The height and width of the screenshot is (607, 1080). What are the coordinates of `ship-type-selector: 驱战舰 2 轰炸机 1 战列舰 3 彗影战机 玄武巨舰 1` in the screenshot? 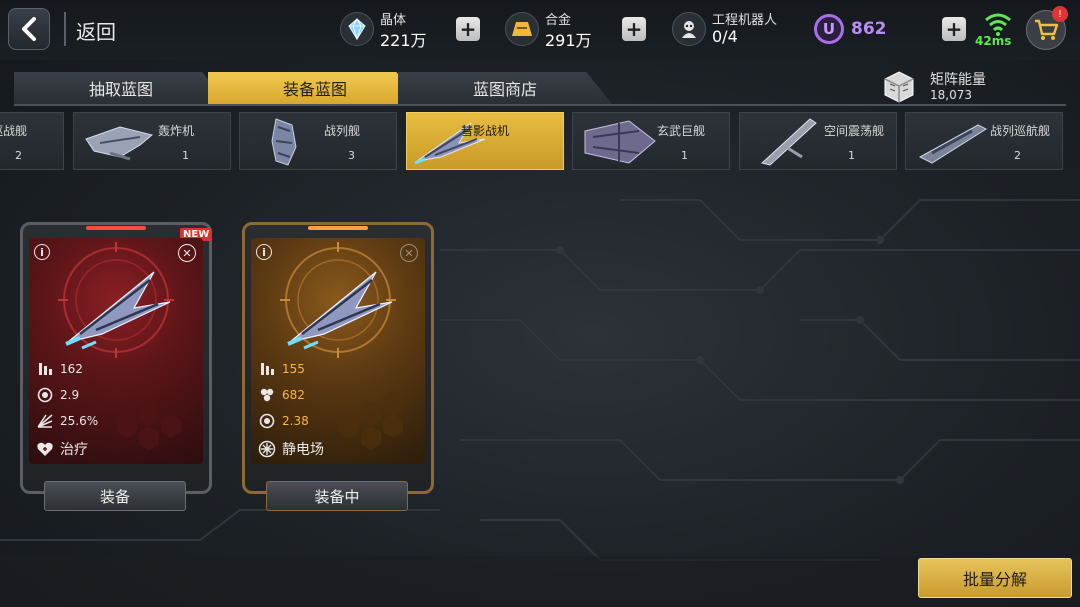 It's located at (540, 141).